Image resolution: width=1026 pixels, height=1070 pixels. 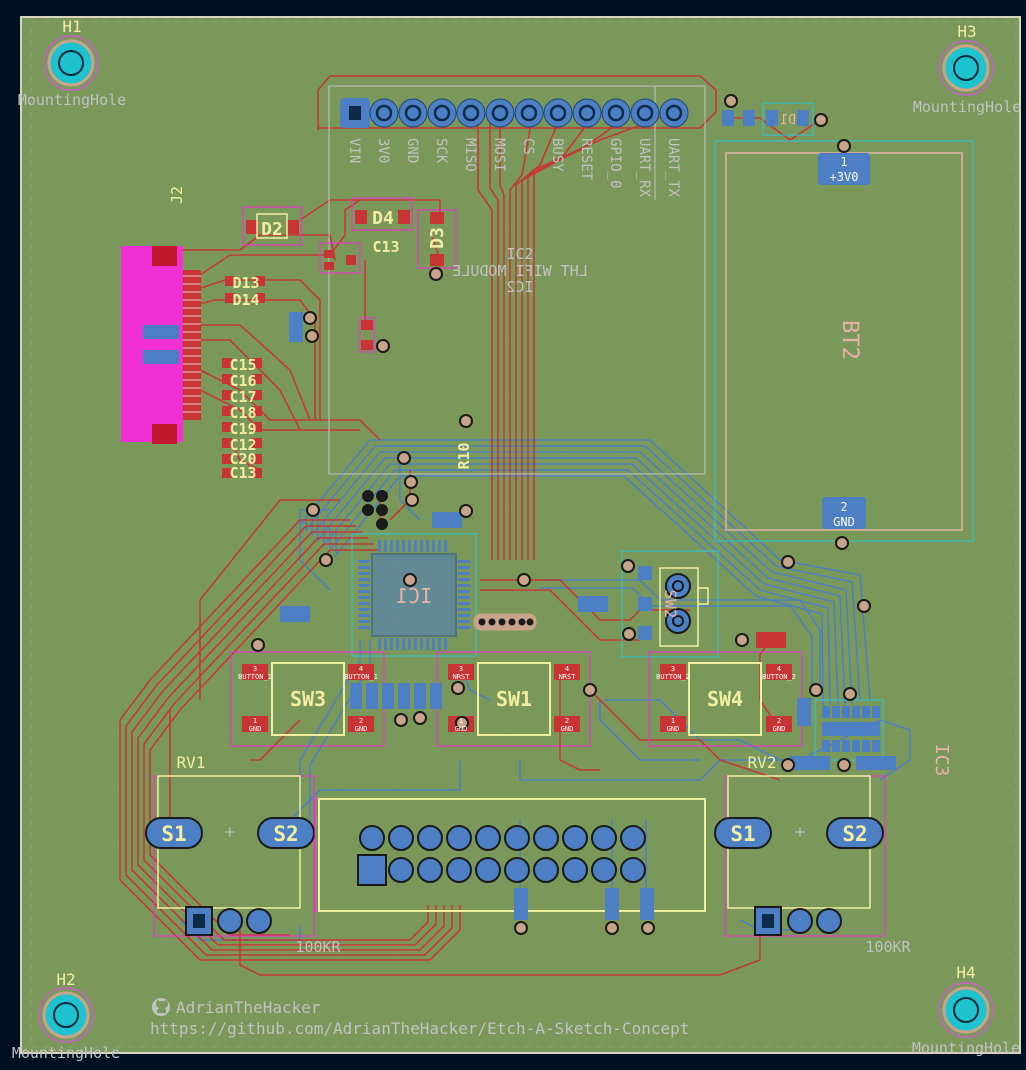 What do you see at coordinates (673, 168) in the screenshot?
I see `wifi-pin-label-uart-tx: UART_TX` at bounding box center [673, 168].